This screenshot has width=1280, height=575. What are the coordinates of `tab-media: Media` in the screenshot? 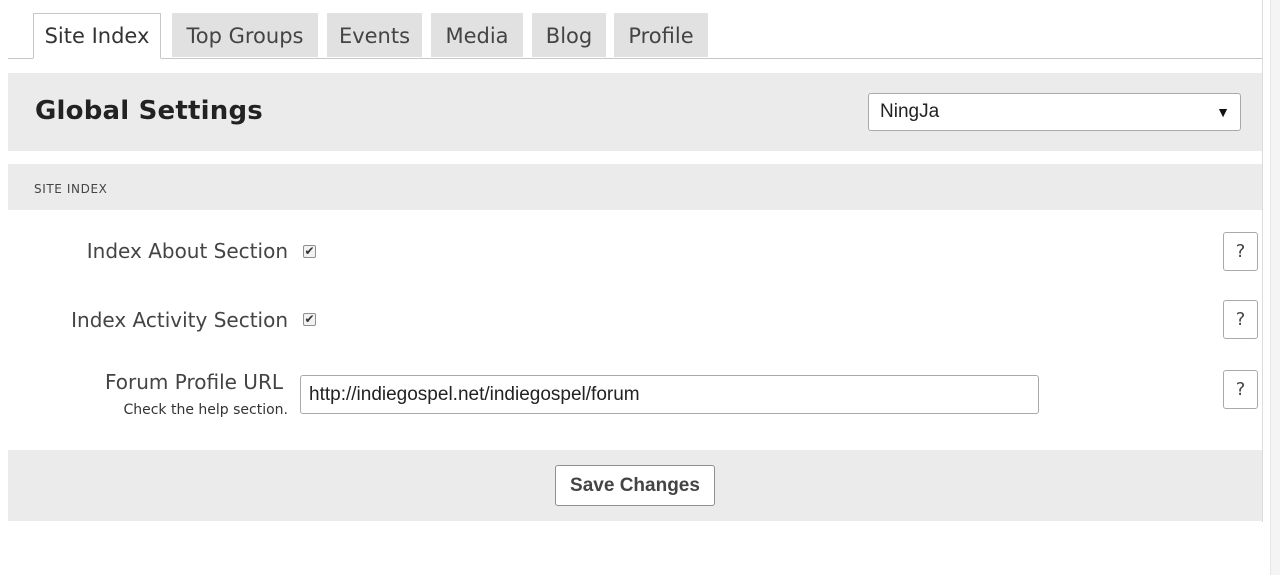 It's located at (477, 35).